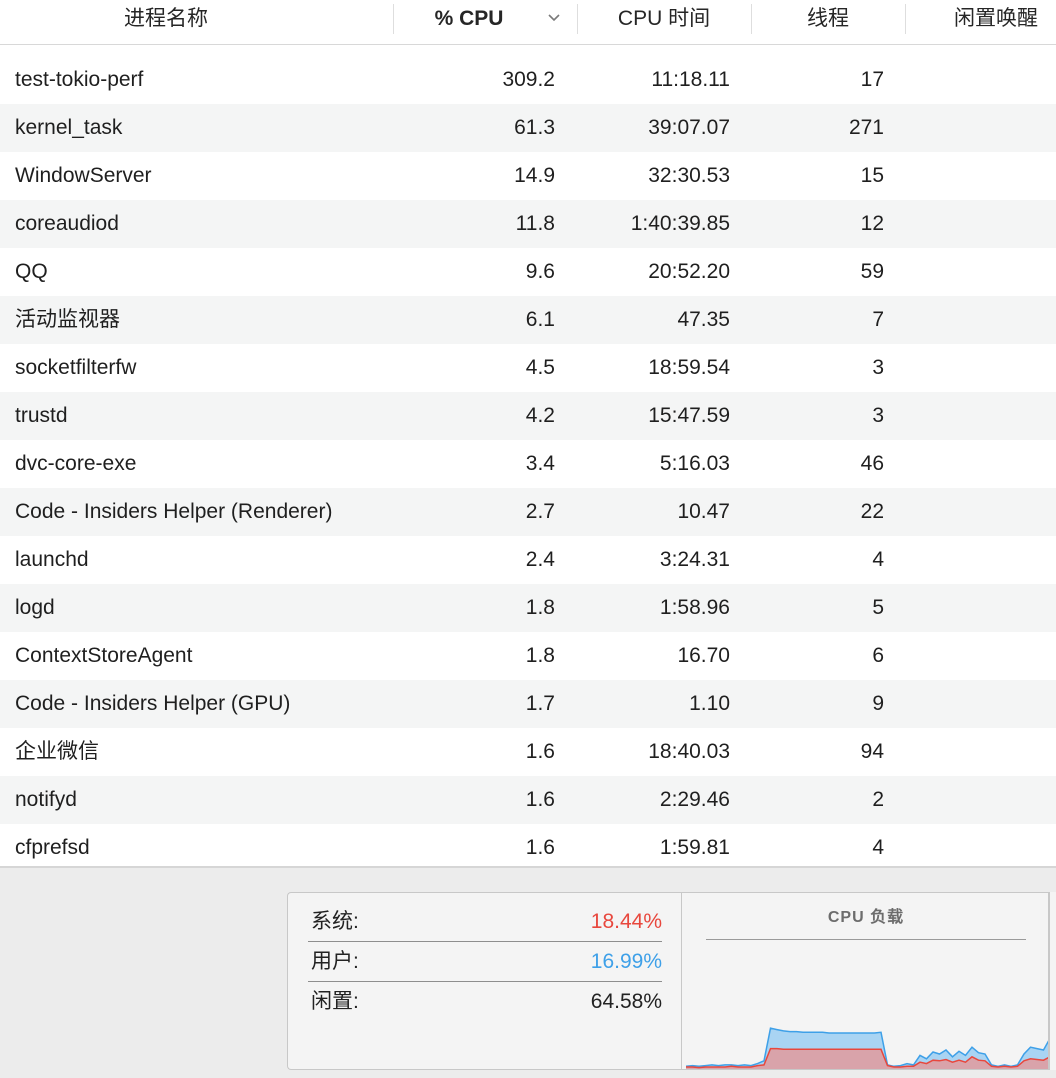 This screenshot has height=1078, width=1056. What do you see at coordinates (76, 367) in the screenshot?
I see `process-name: socketfilterfw` at bounding box center [76, 367].